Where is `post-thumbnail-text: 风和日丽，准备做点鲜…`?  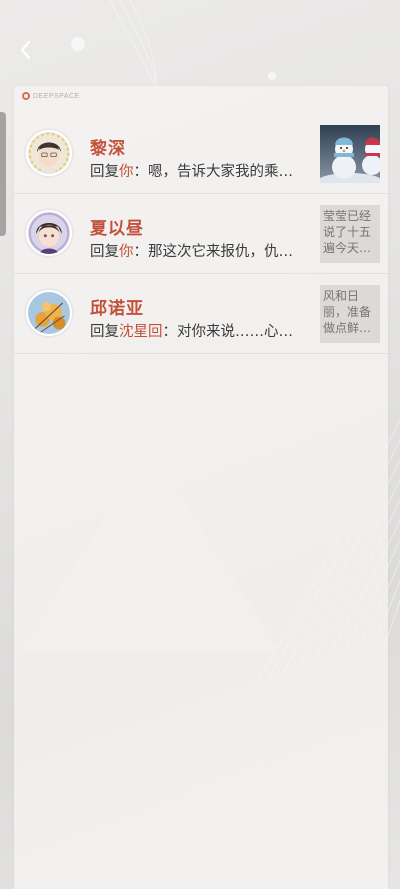
post-thumbnail-text: 风和日丽，准备做点鲜… is located at coordinates (347, 312).